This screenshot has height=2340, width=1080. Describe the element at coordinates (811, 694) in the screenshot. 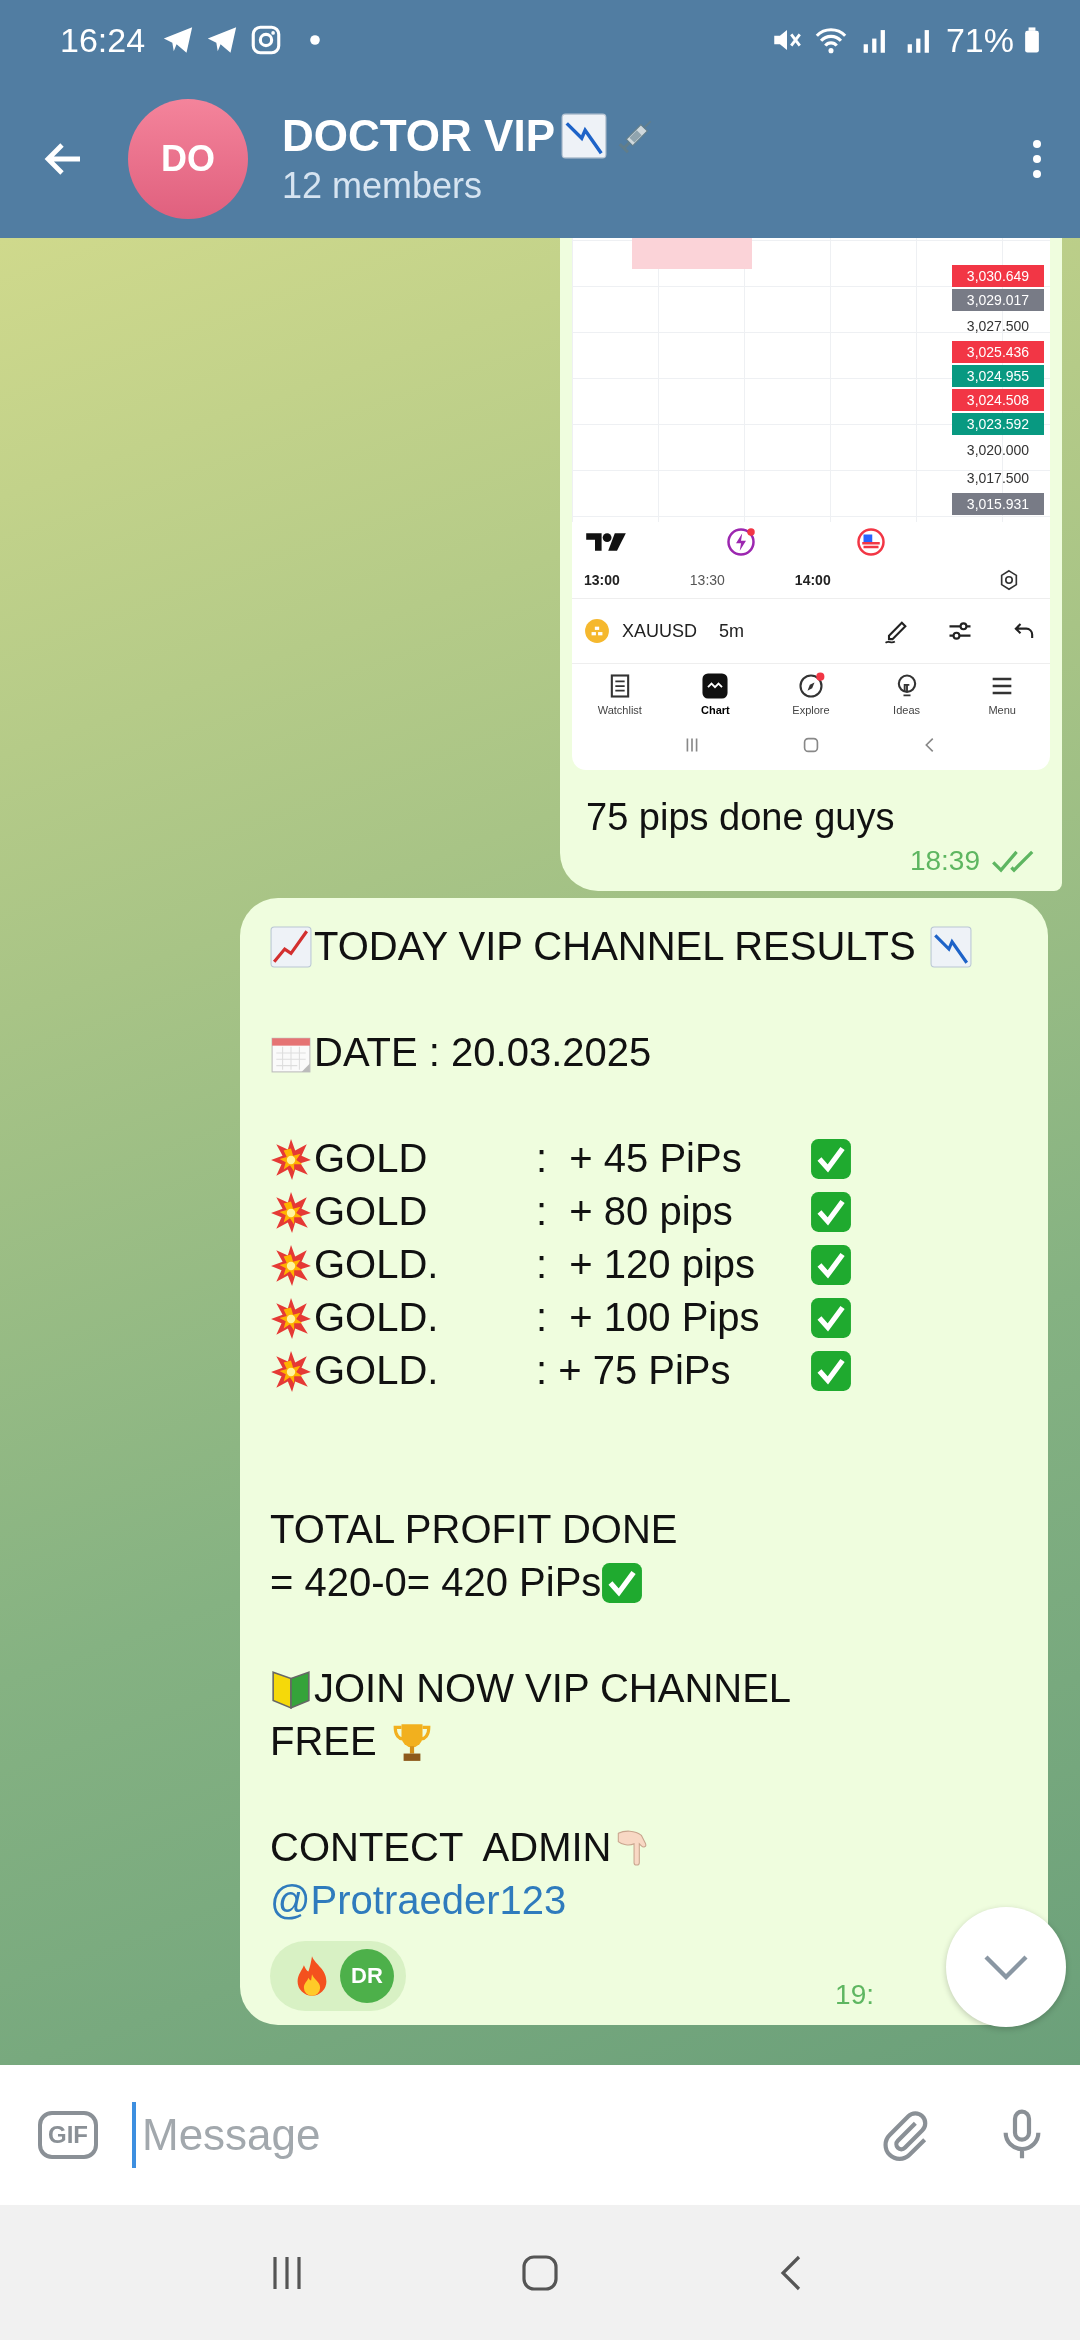

I see `app-tab: Explore` at that location.